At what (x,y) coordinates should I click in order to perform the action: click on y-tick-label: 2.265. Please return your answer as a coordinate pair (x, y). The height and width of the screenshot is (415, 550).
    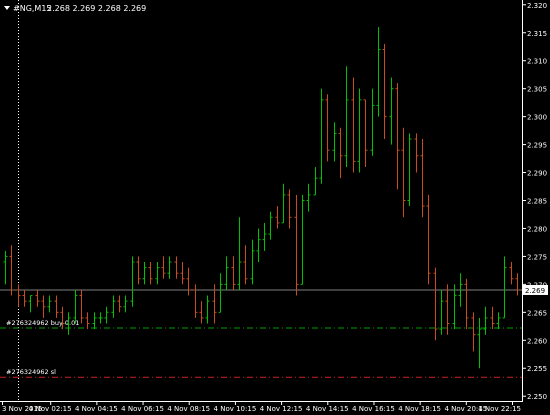
    Looking at the image, I should click on (537, 313).